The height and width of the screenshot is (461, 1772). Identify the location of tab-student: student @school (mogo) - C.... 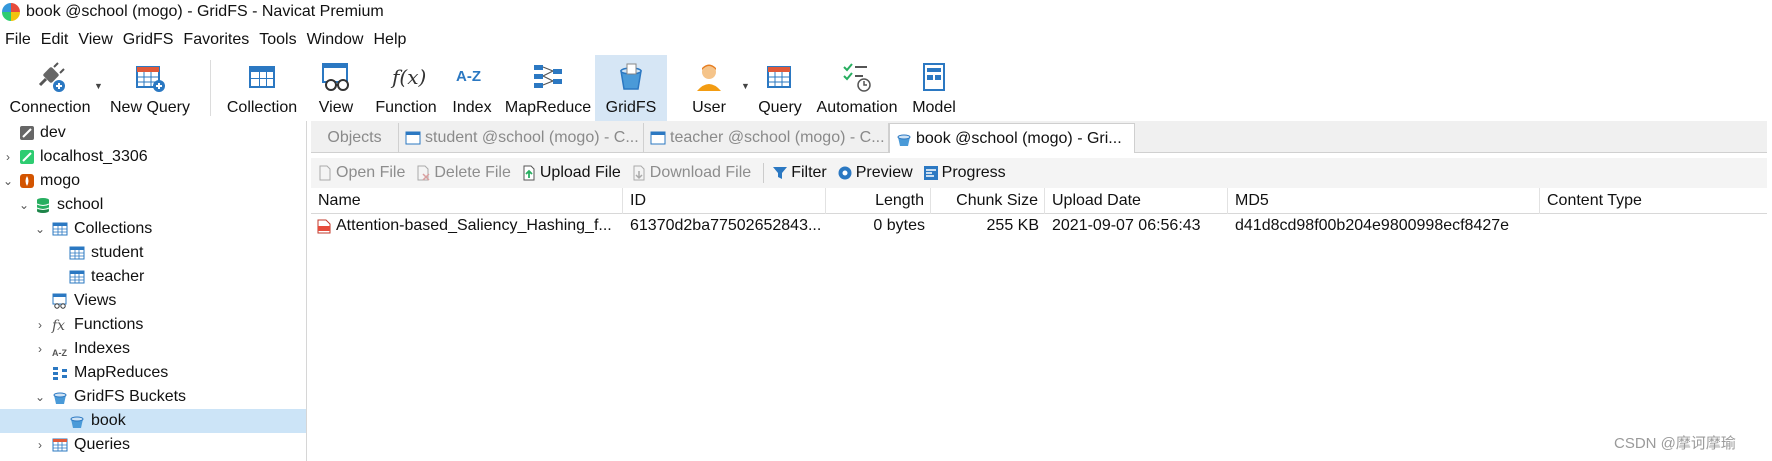
(521, 138).